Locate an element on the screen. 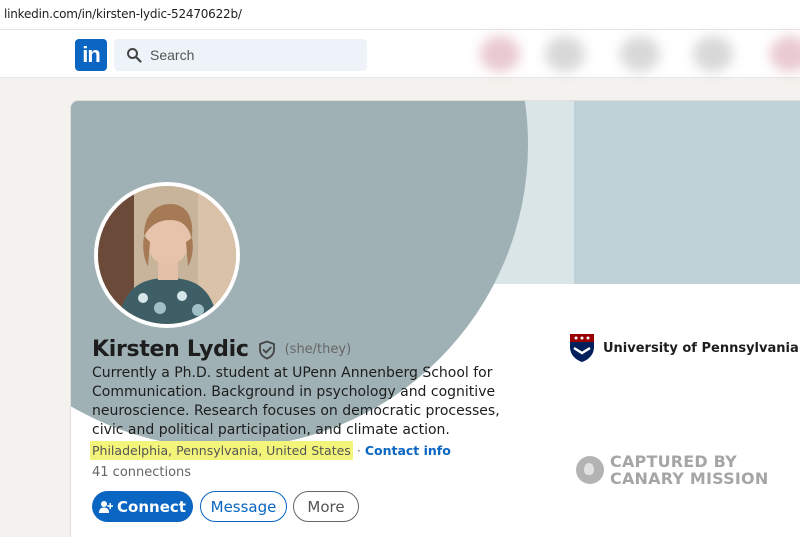 The width and height of the screenshot is (800, 537). message-button: Message is located at coordinates (243, 506).